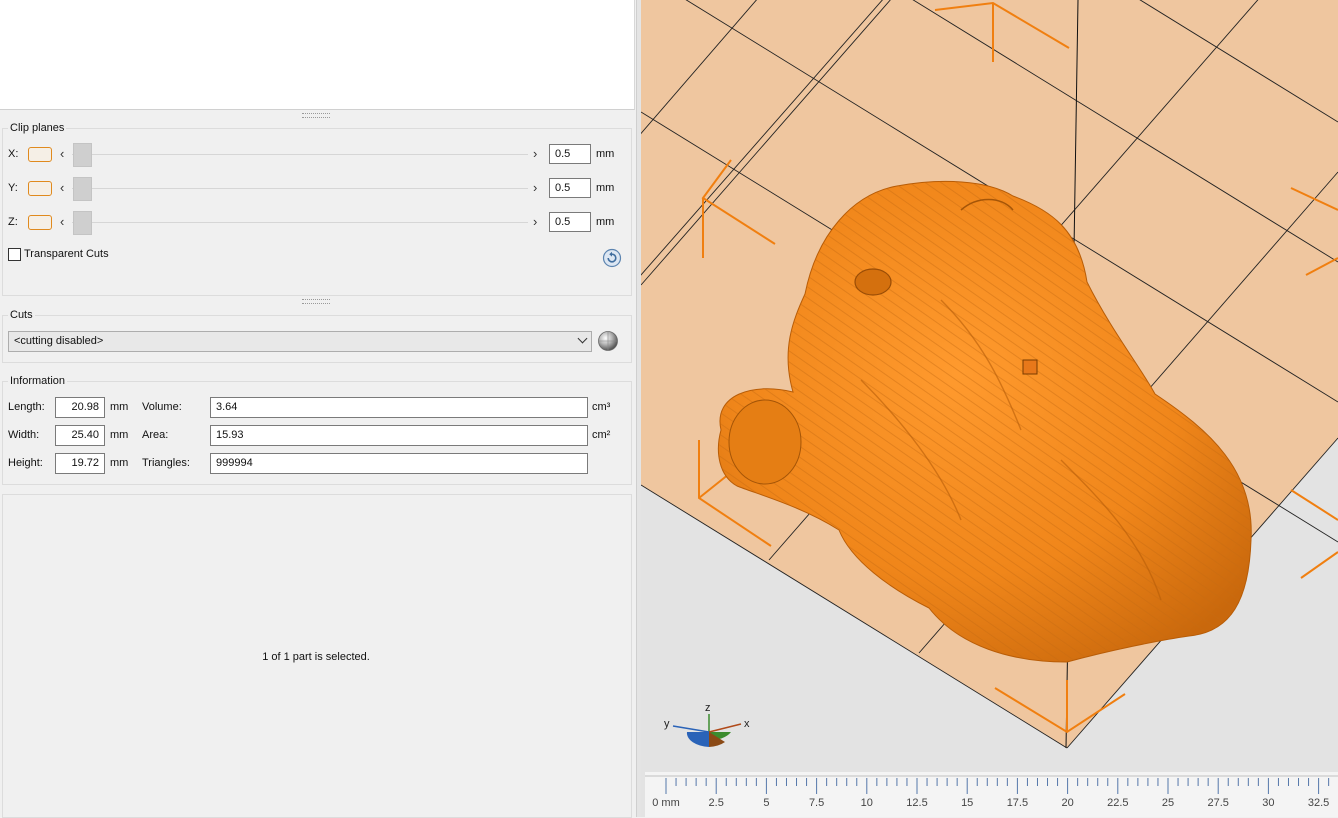 The image size is (1338, 818). I want to click on triangles-label: Triangles:, so click(166, 463).